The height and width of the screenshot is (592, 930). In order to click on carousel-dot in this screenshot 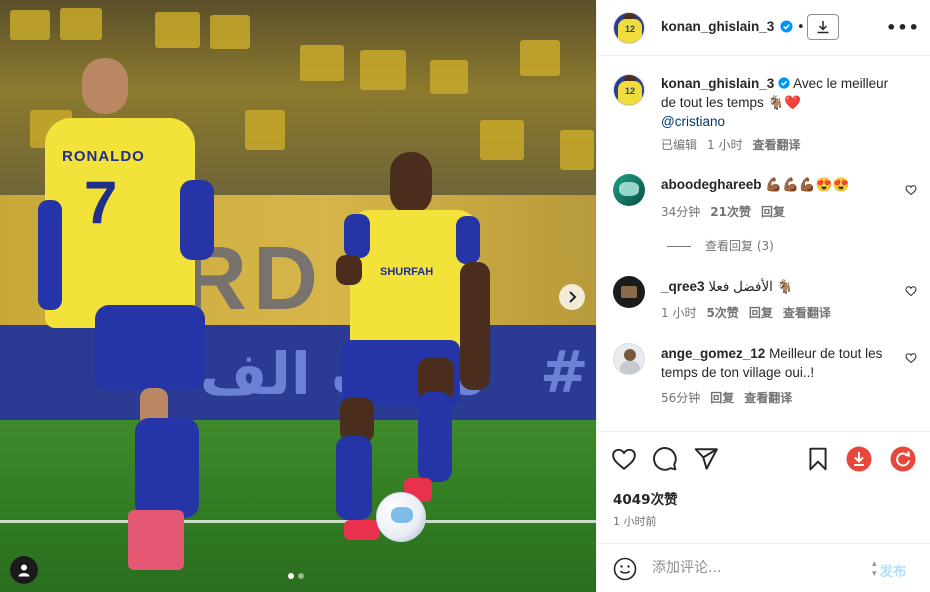, I will do `click(301, 576)`.